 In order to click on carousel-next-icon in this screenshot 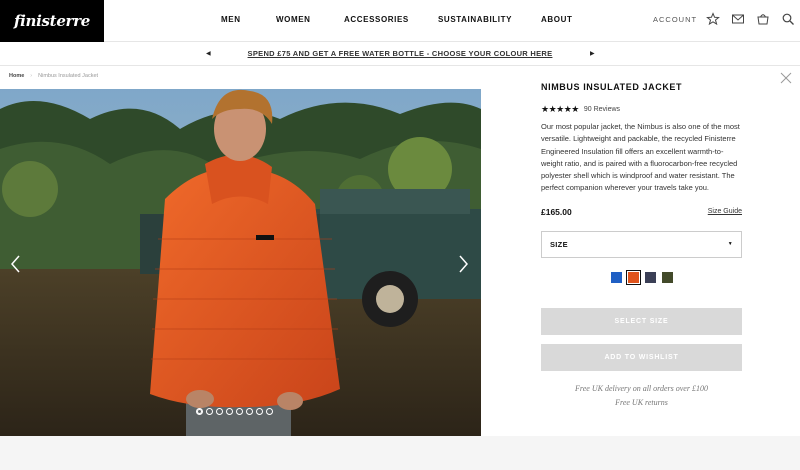, I will do `click(463, 264)`.